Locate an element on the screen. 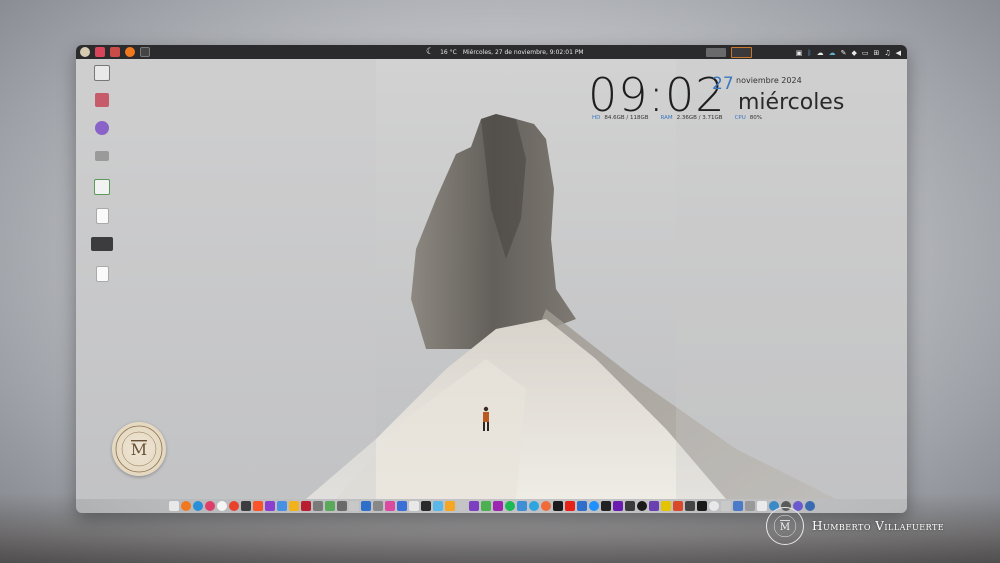 This screenshot has width=1000, height=563. desktop-icon-computer is located at coordinates (102, 73).